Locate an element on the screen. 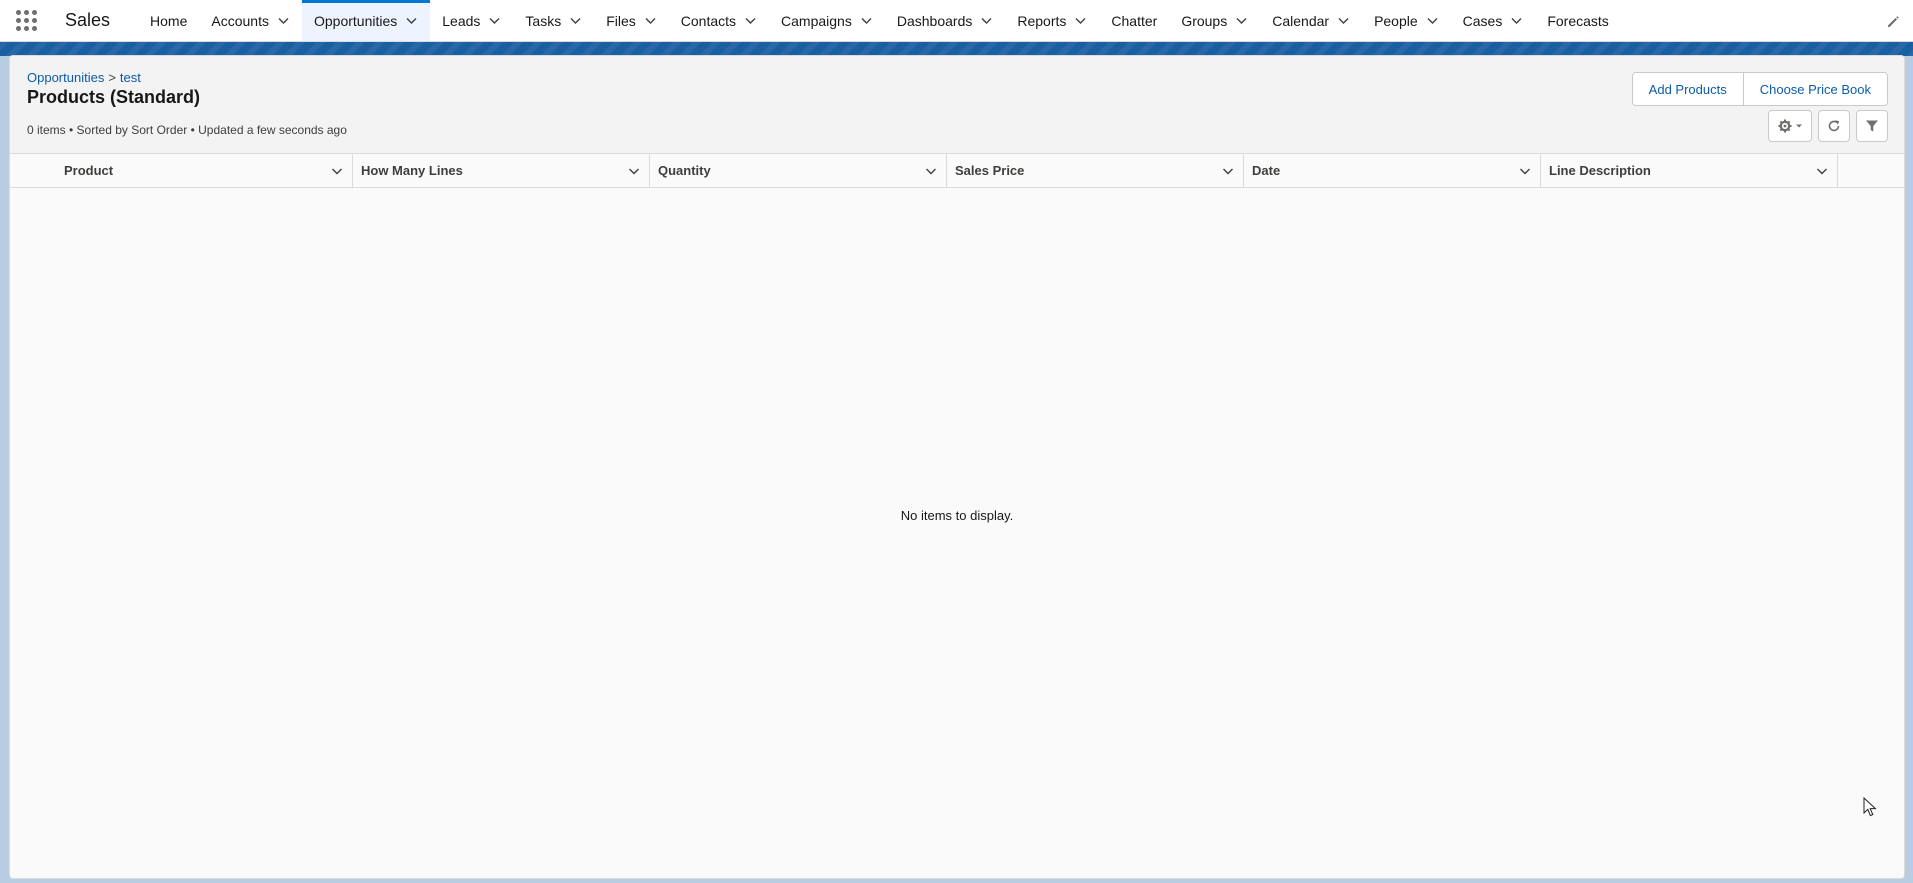 This screenshot has width=1913, height=883. nav-tab-cases: Cases is located at coordinates (1493, 20).